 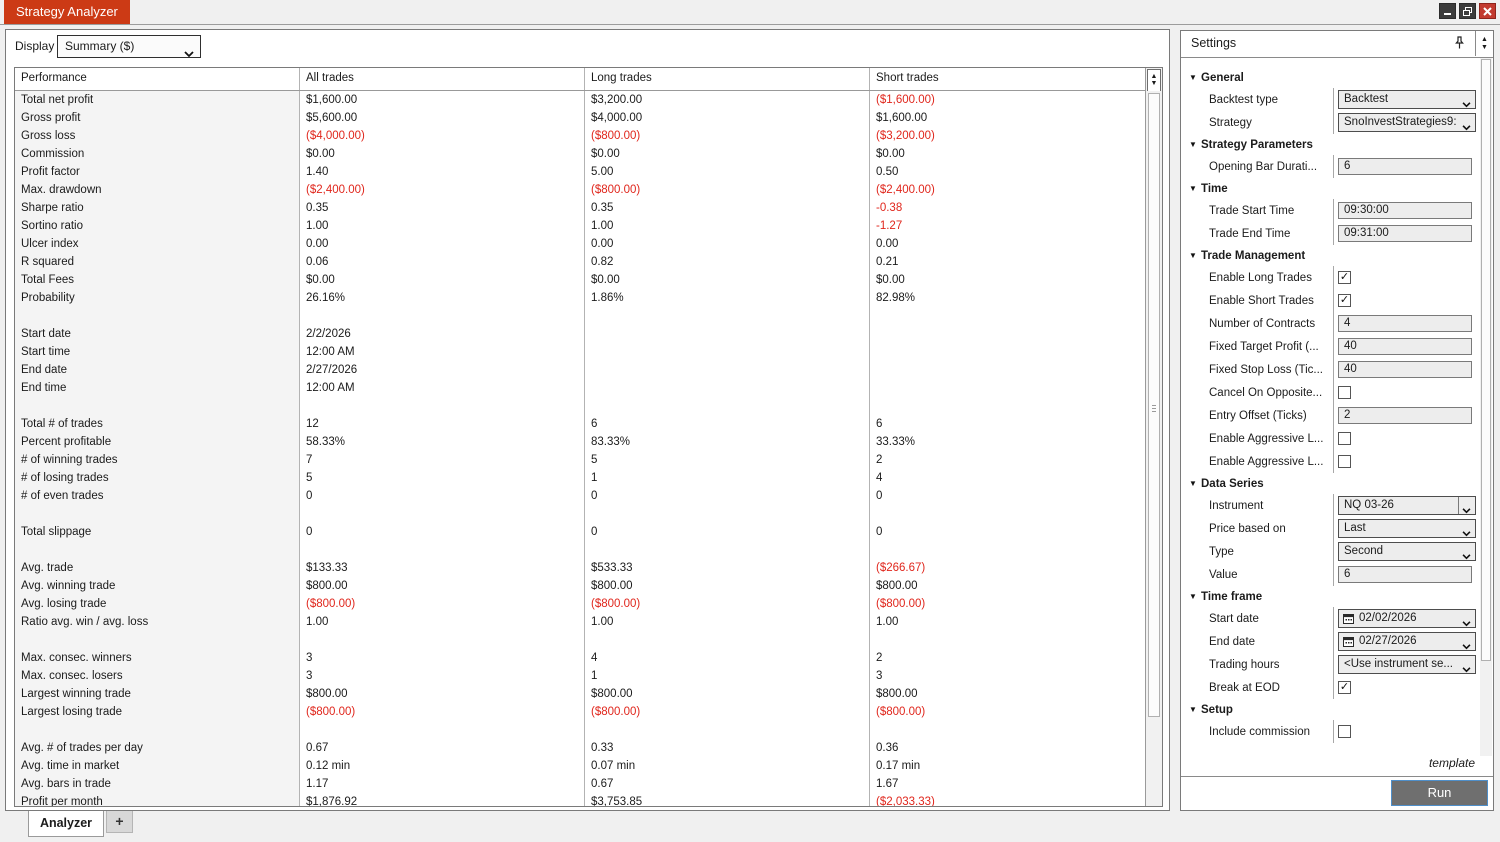 I want to click on settings-scrollbar, so click(x=1486, y=407).